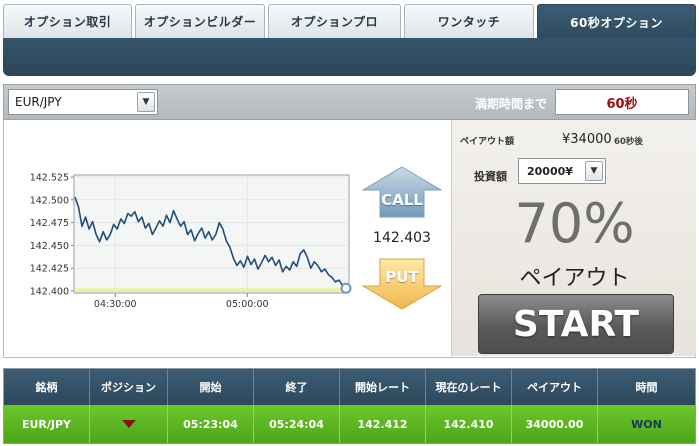 The image size is (699, 446). I want to click on payout-amount-label: ペイアウト額, so click(487, 142).